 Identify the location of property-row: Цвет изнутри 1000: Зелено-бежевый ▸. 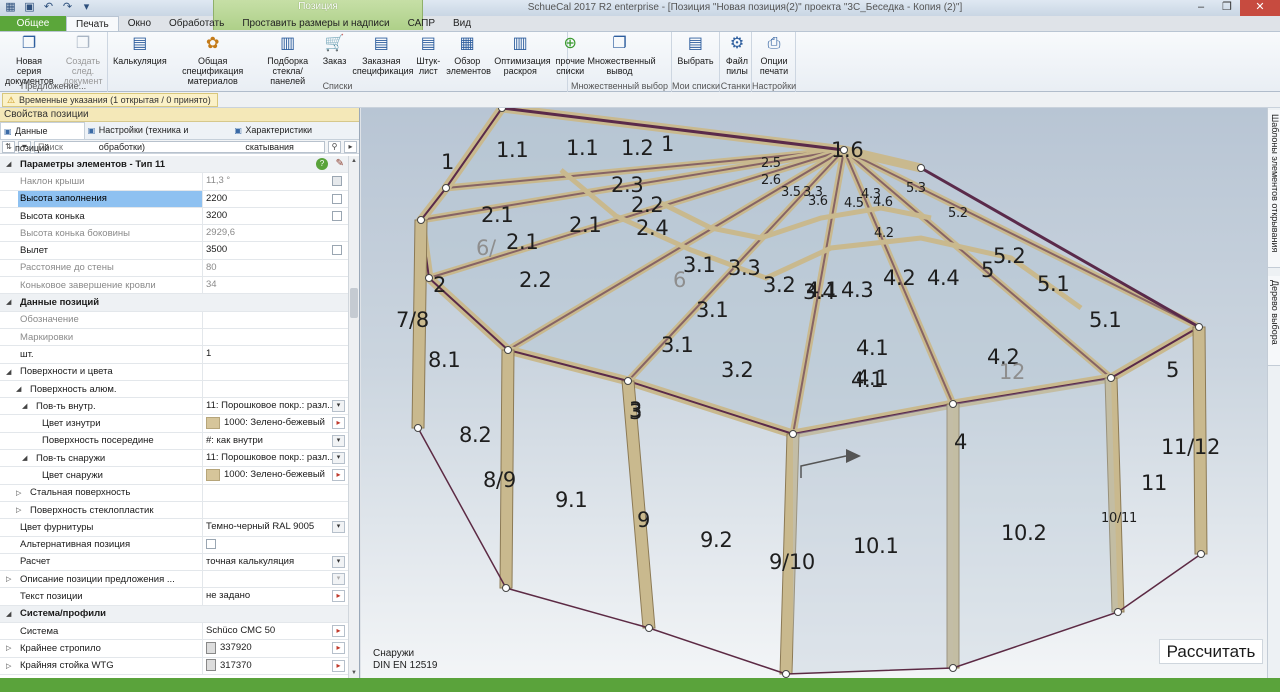
(174, 424).